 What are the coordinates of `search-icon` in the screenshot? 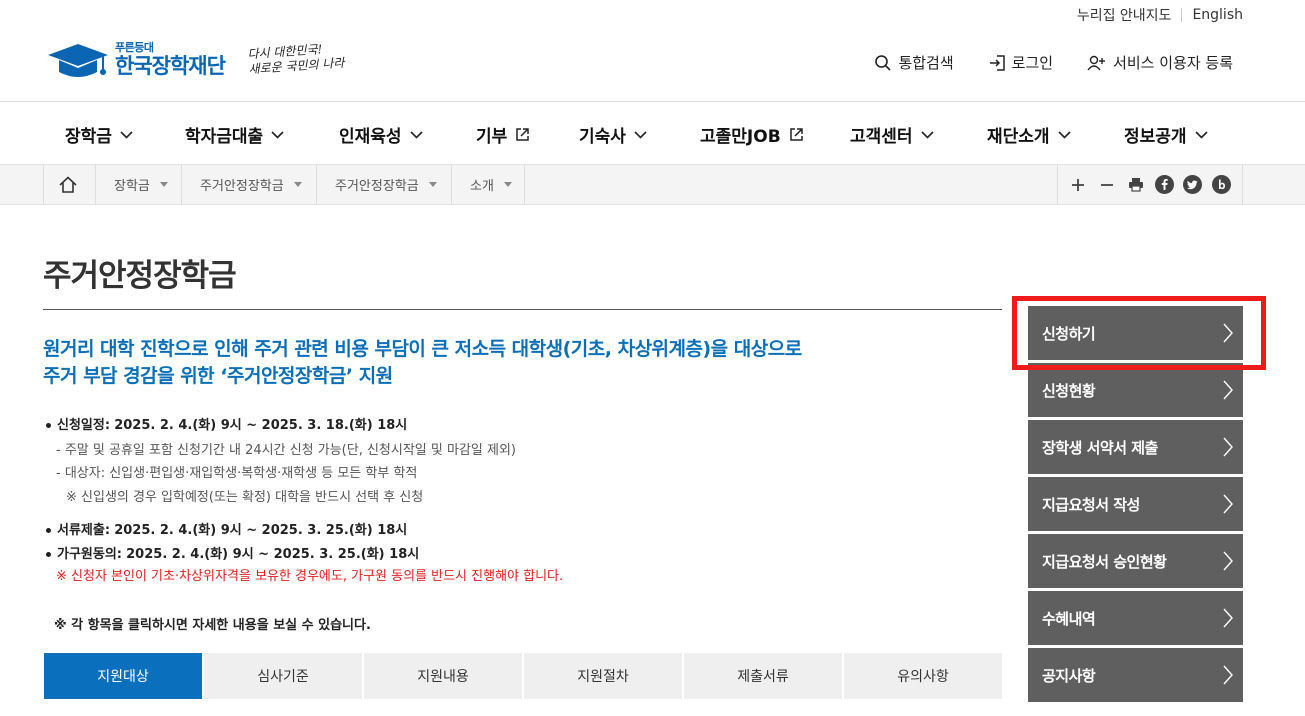 It's located at (883, 62).